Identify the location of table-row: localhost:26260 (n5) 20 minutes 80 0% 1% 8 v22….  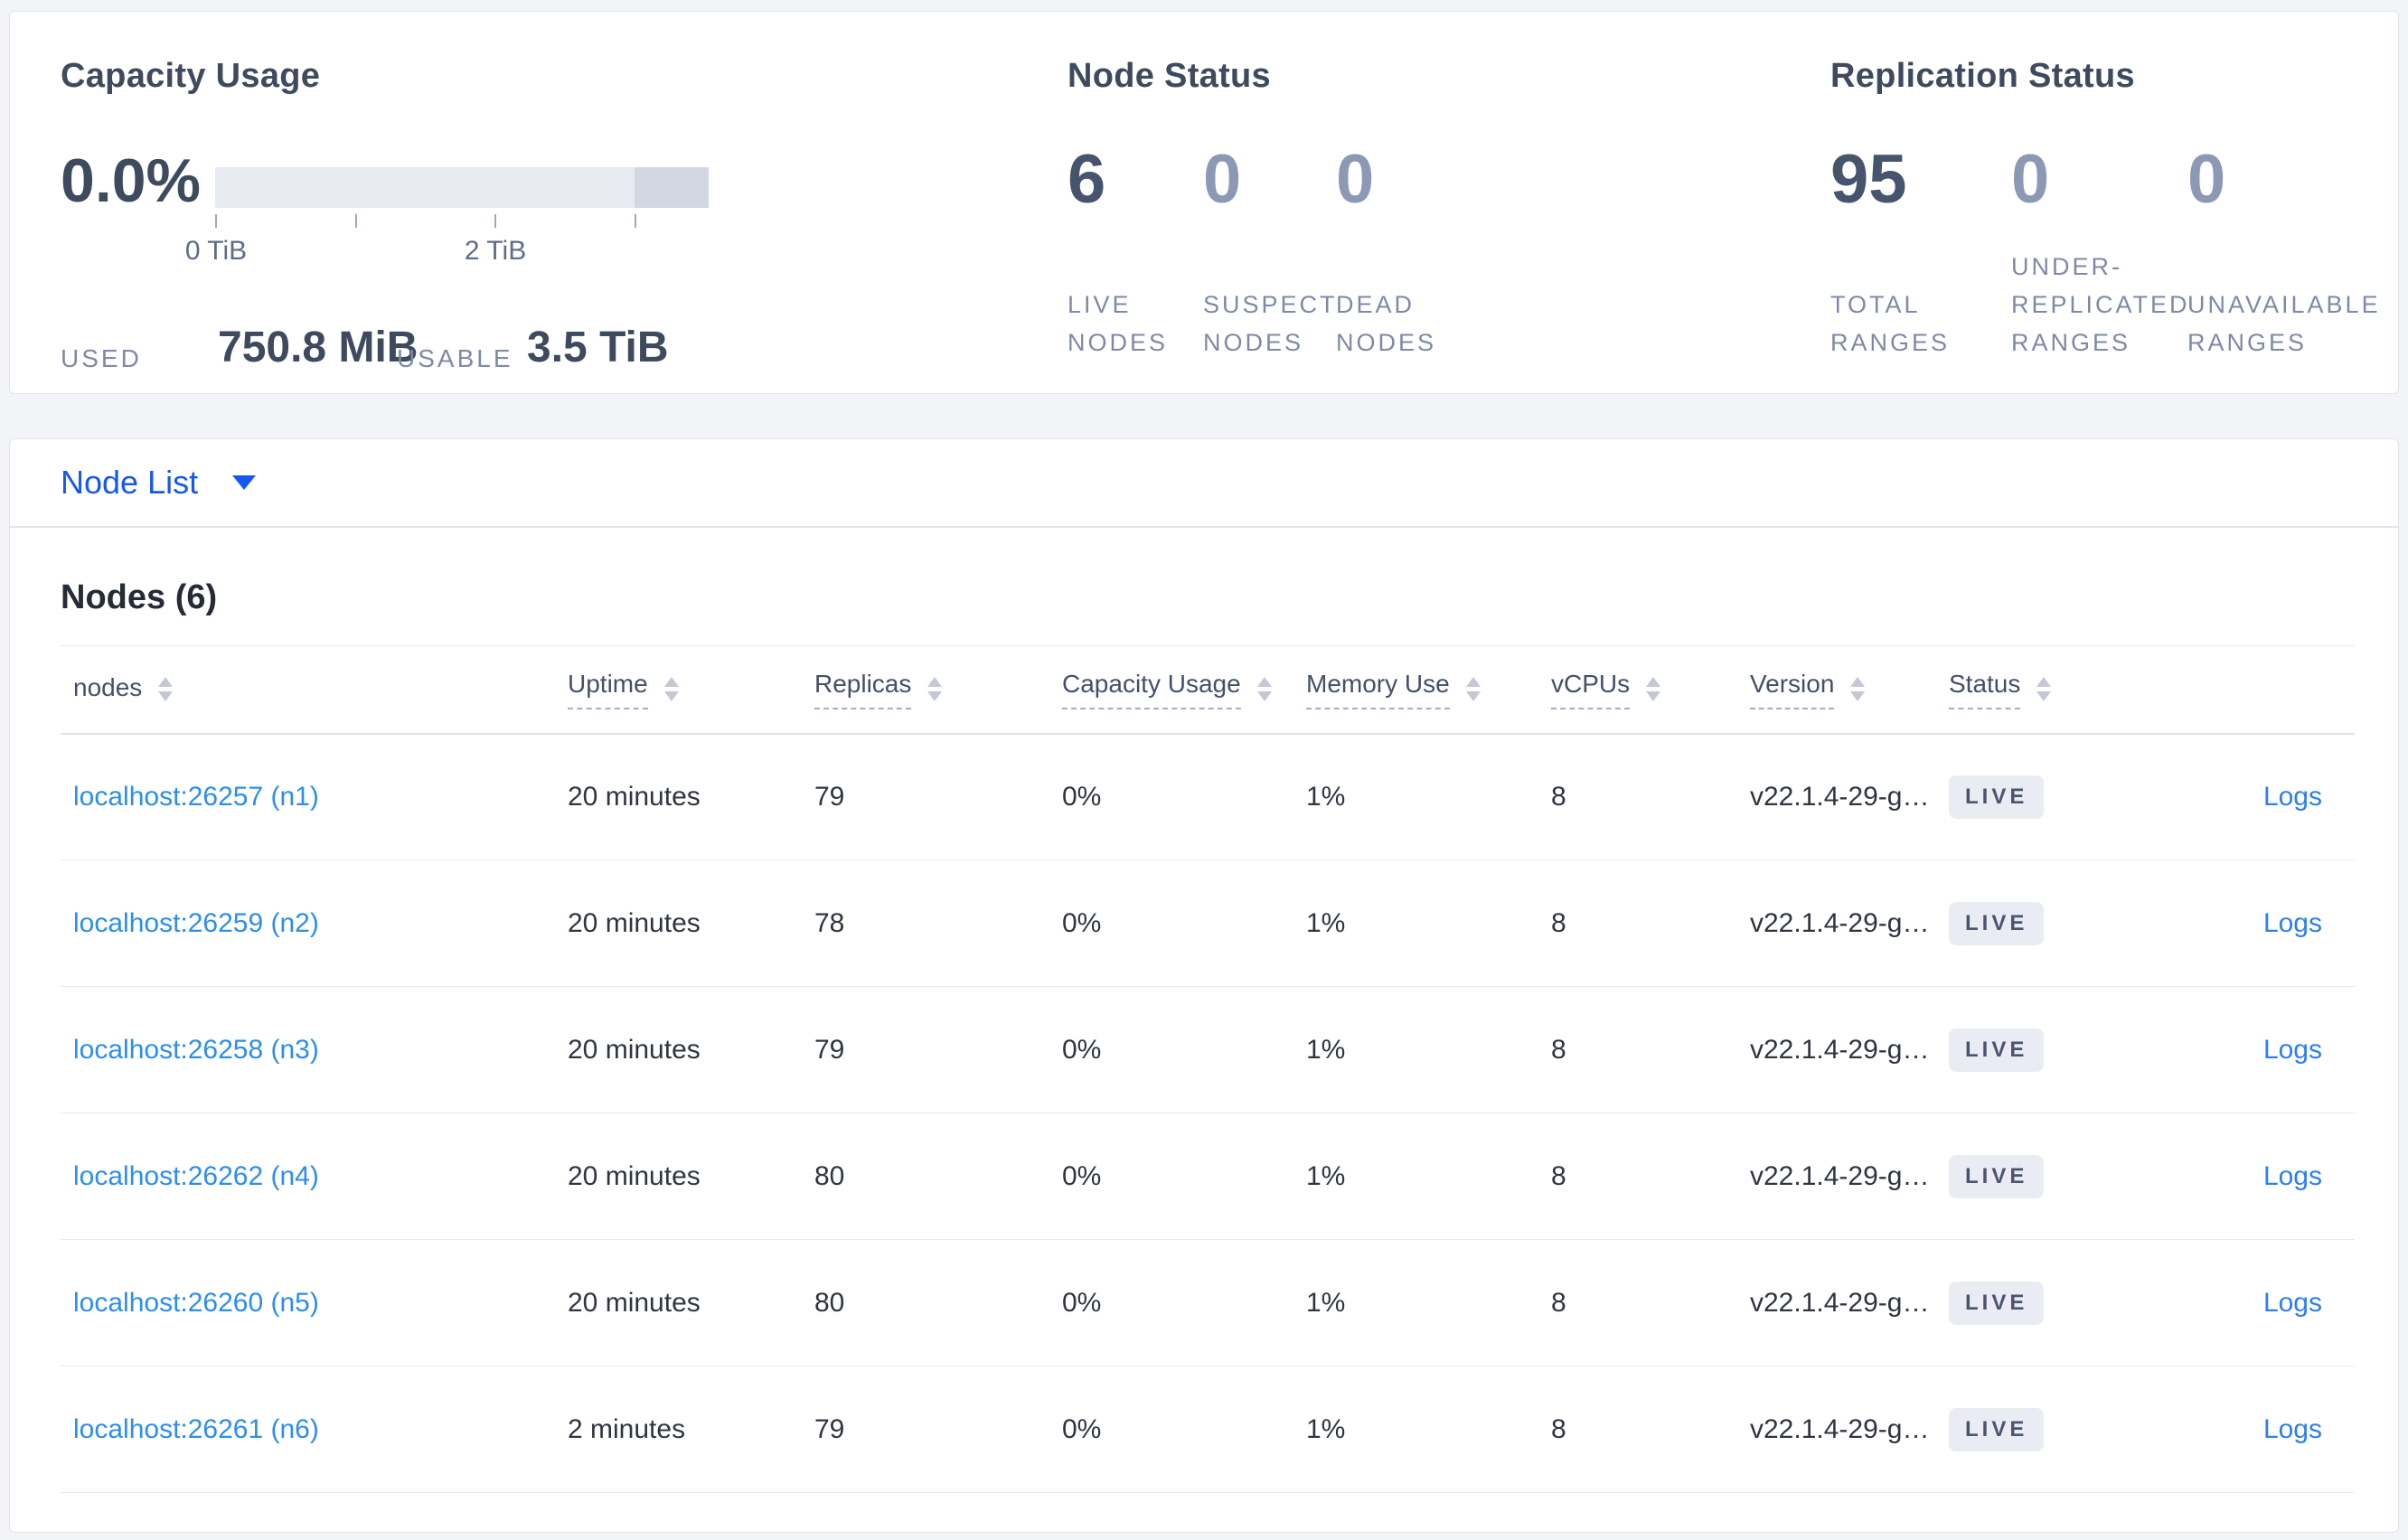
(1208, 1302).